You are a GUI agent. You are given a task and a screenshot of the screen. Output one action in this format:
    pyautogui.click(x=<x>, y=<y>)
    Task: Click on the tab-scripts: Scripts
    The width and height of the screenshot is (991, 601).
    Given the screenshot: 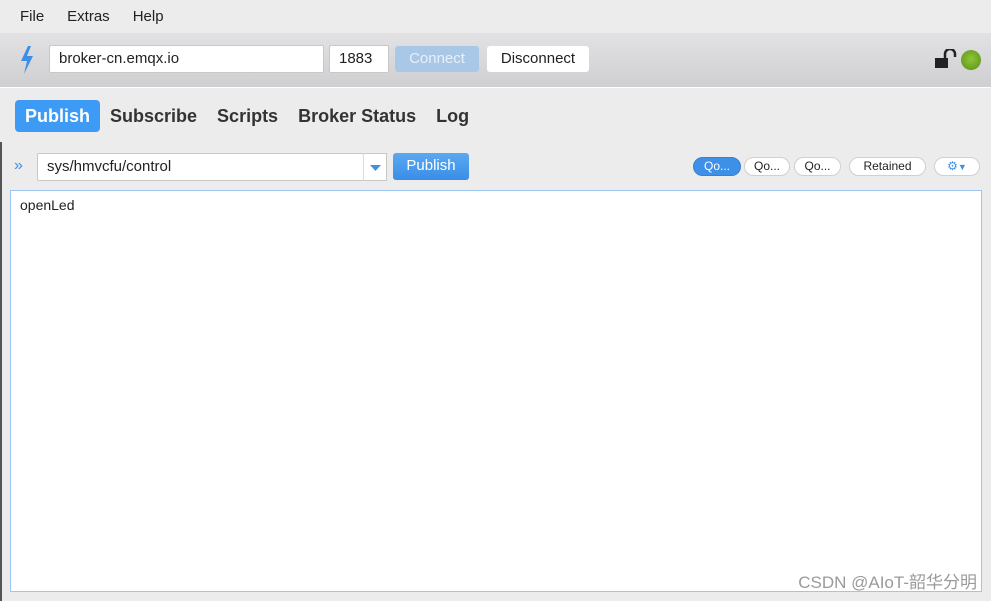 What is the action you would take?
    pyautogui.click(x=247, y=116)
    